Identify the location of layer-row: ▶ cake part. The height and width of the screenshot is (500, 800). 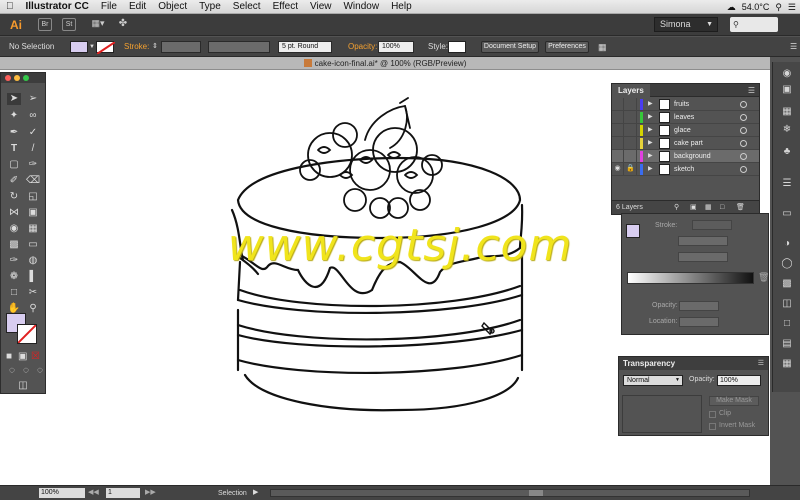
(685, 143).